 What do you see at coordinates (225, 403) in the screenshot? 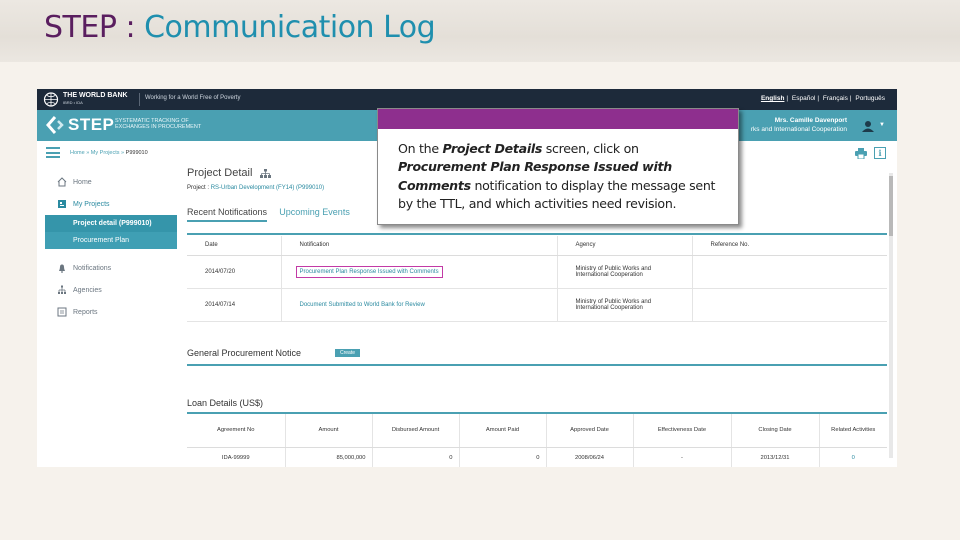
I see `loan-section-title: Loan Details (US$)` at bounding box center [225, 403].